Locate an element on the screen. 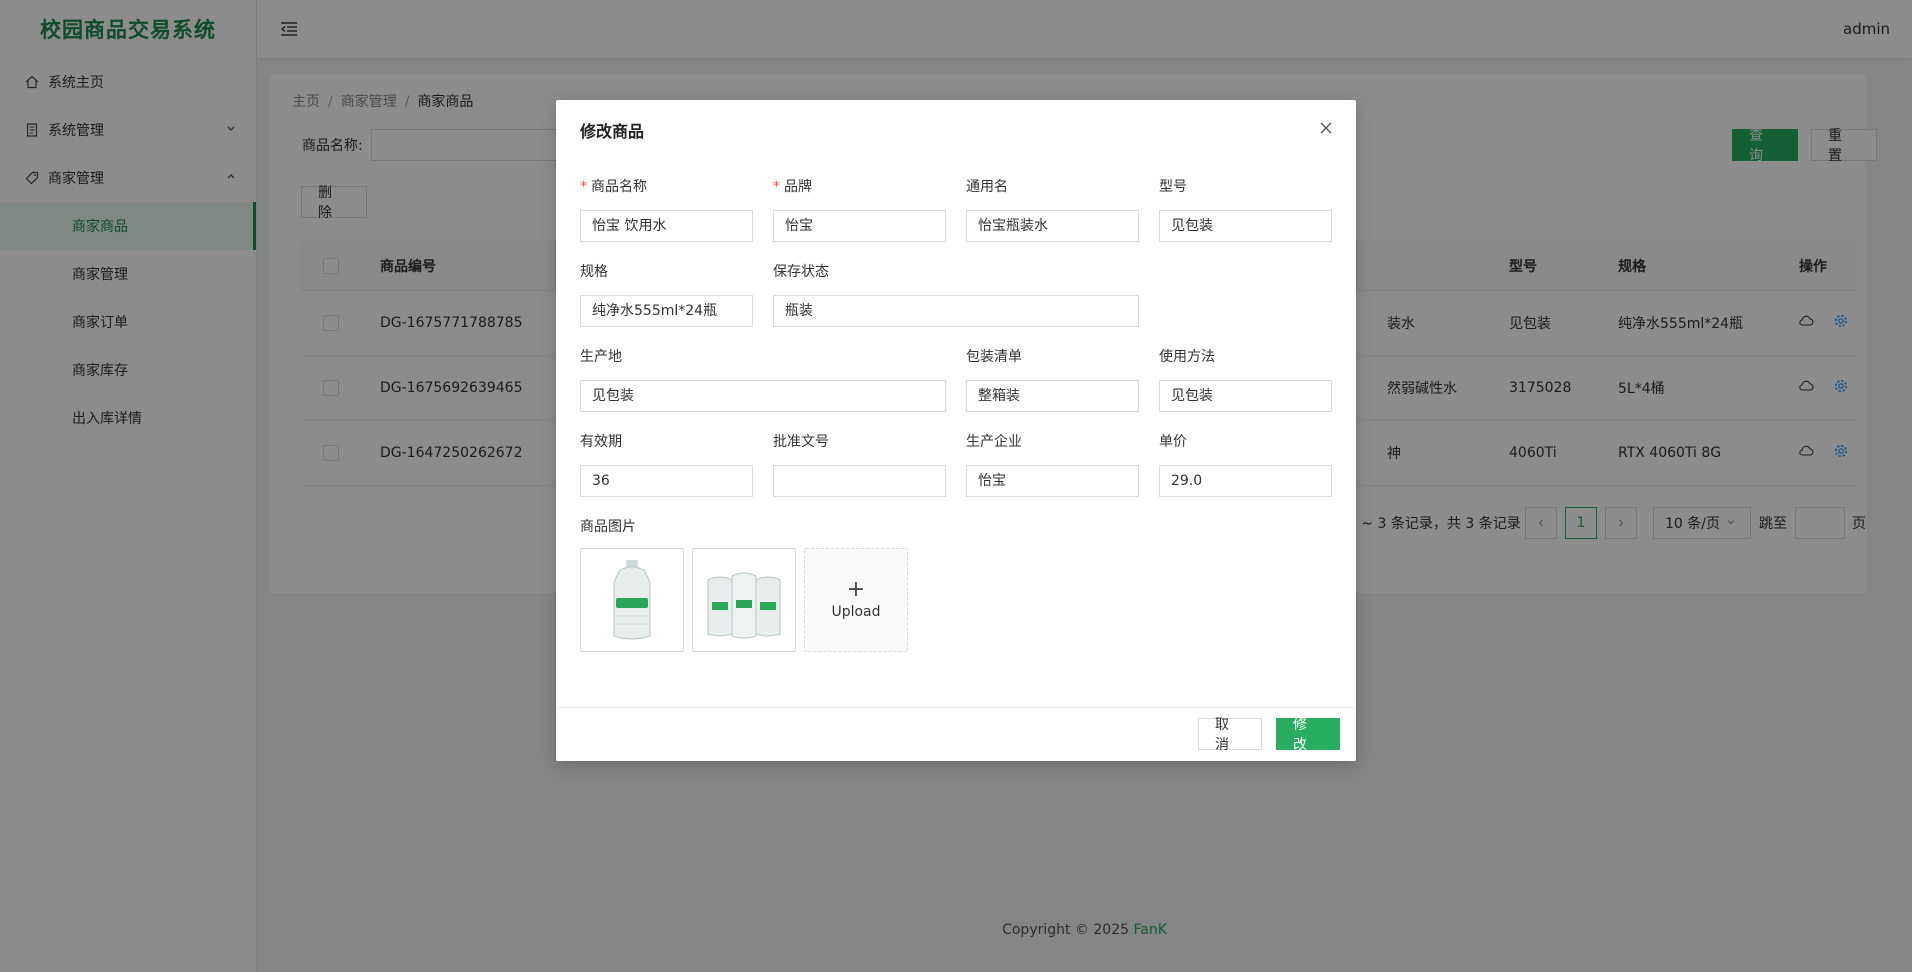  field-label: 商品图片 is located at coordinates (608, 527).